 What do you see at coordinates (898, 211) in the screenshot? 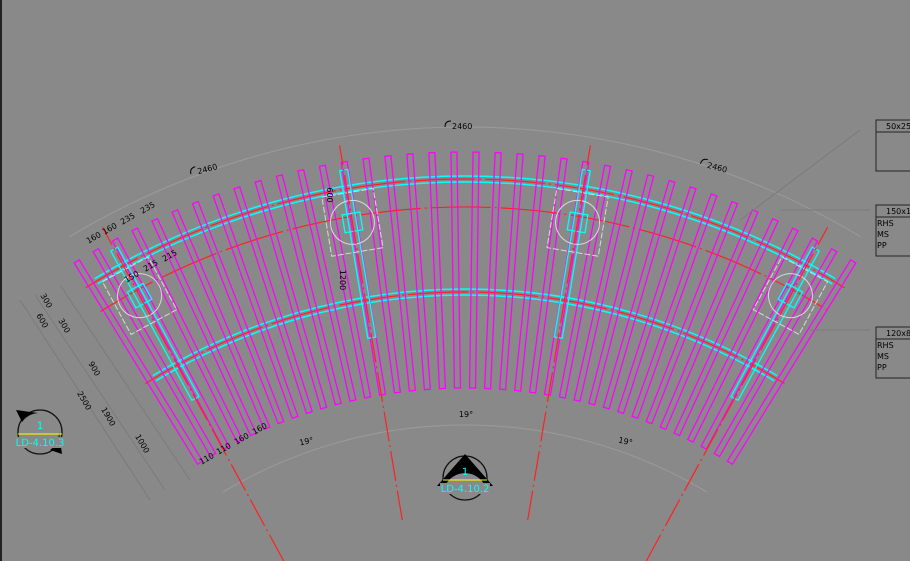
I see `member-size: 150x1` at bounding box center [898, 211].